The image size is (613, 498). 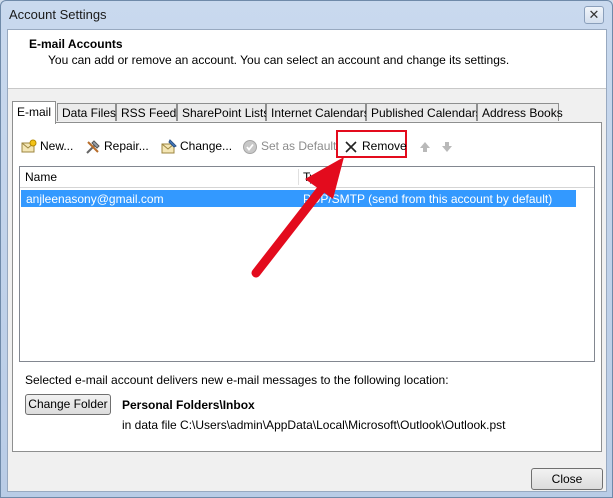 I want to click on remove-button: Remove, so click(x=375, y=146).